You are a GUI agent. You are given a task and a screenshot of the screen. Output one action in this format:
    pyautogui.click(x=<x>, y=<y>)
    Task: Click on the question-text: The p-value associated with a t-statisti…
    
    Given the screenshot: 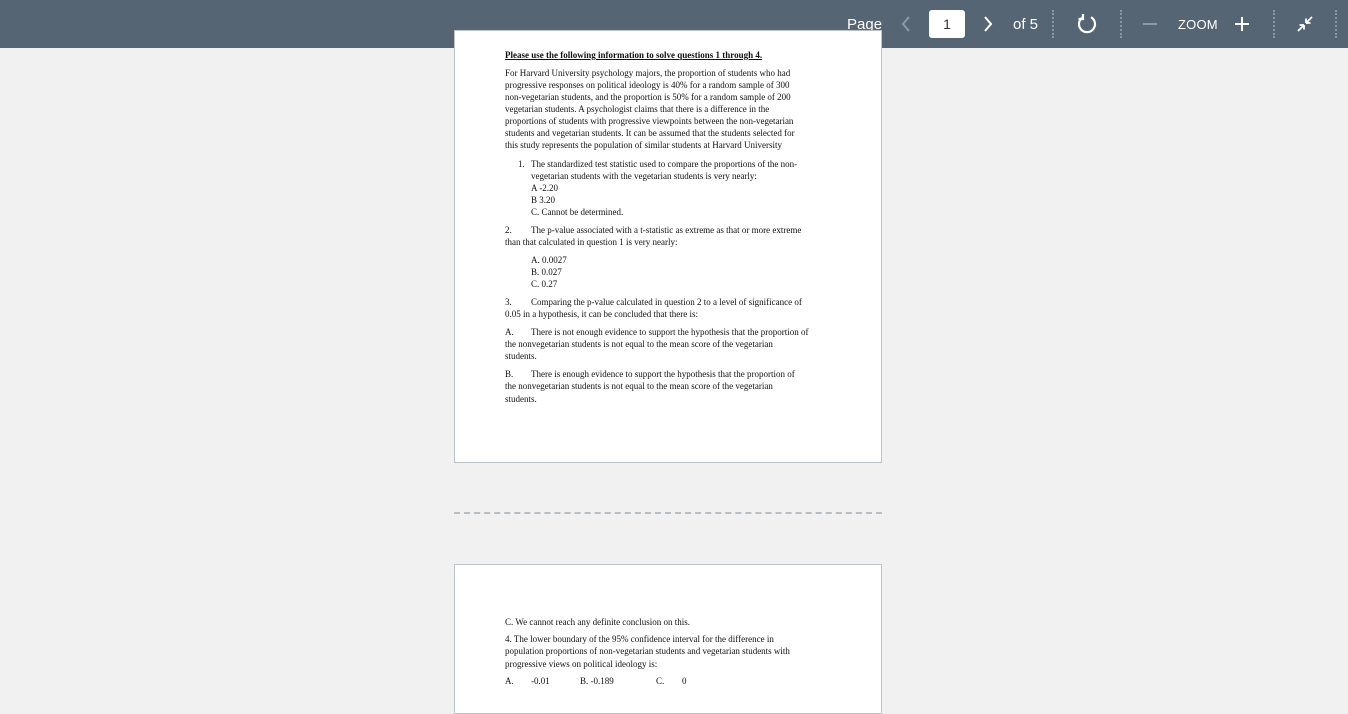 What is the action you would take?
    pyautogui.click(x=666, y=230)
    